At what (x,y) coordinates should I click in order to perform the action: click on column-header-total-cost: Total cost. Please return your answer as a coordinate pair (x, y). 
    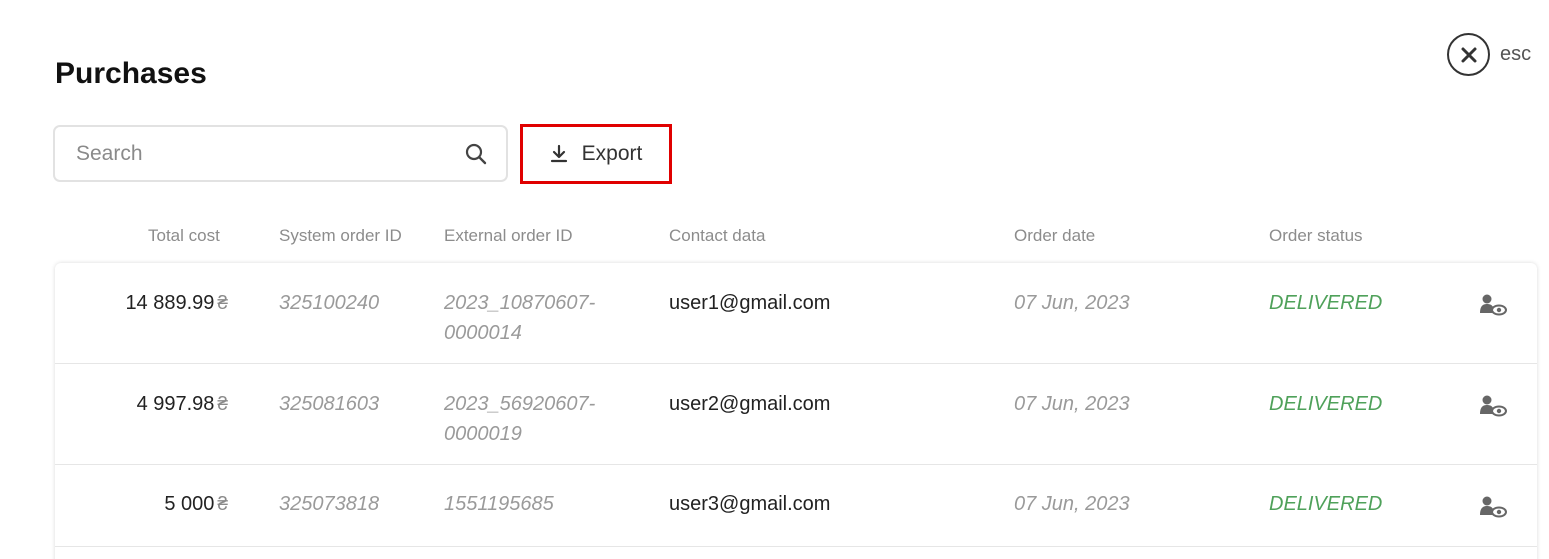
    Looking at the image, I should click on (184, 235).